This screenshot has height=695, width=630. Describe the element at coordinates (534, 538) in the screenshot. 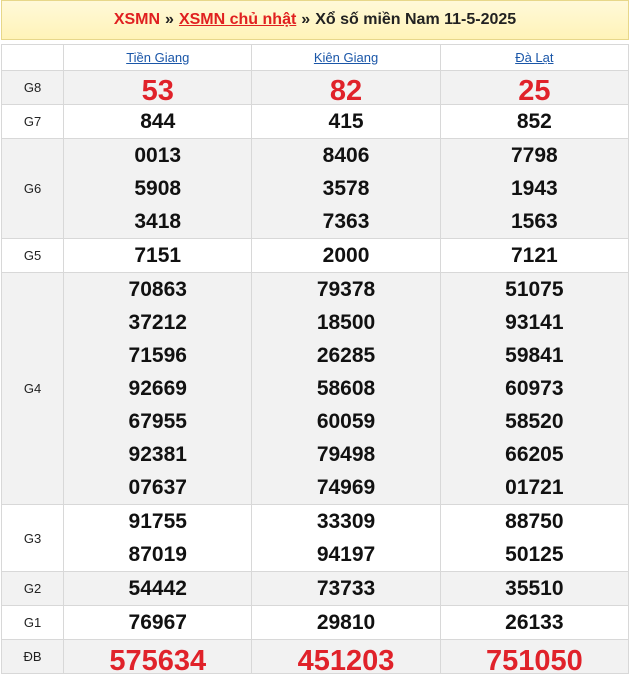

I see `prize-cell: 88750 50125` at that location.